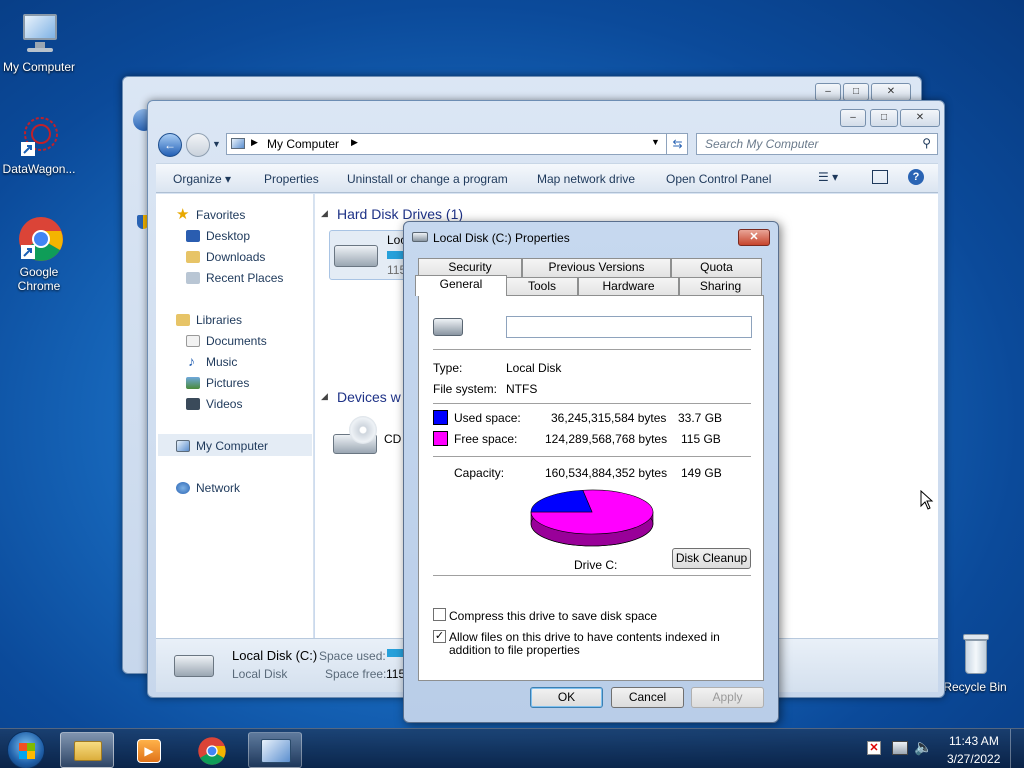  I want to click on cd-drive-tile: CD, so click(371, 440).